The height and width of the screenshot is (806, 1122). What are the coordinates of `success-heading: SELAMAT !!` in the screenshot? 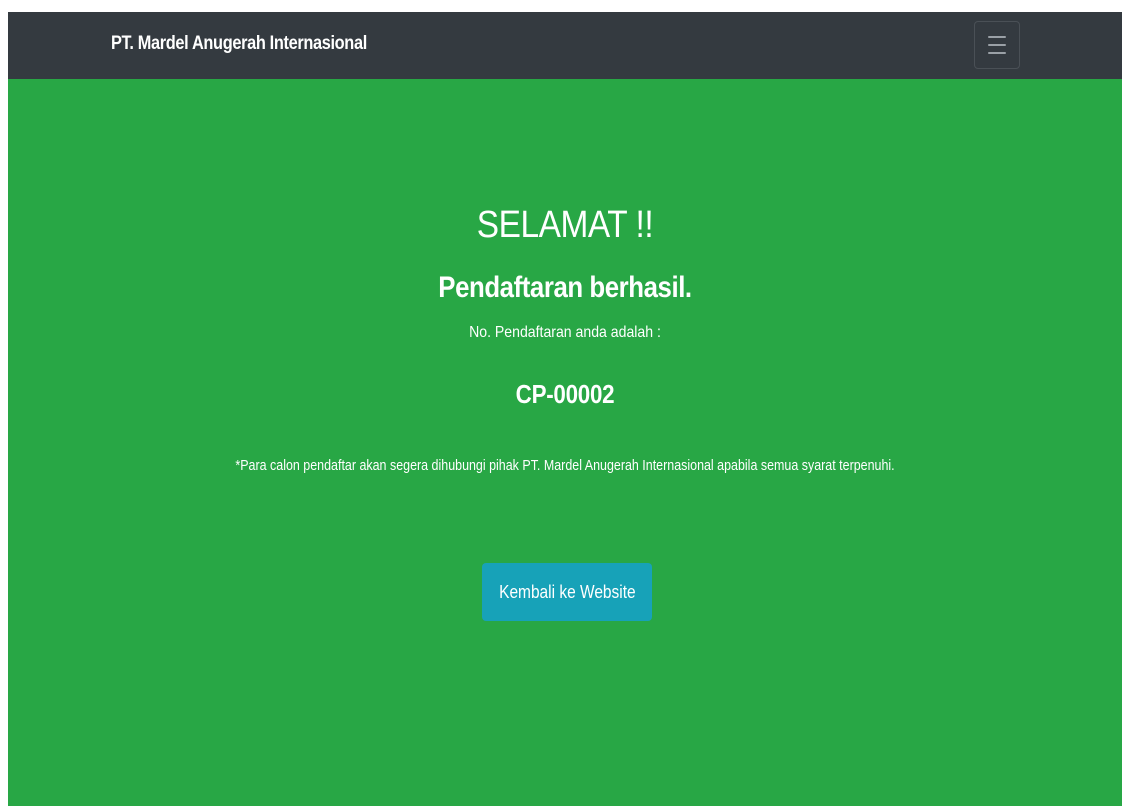 It's located at (565, 225).